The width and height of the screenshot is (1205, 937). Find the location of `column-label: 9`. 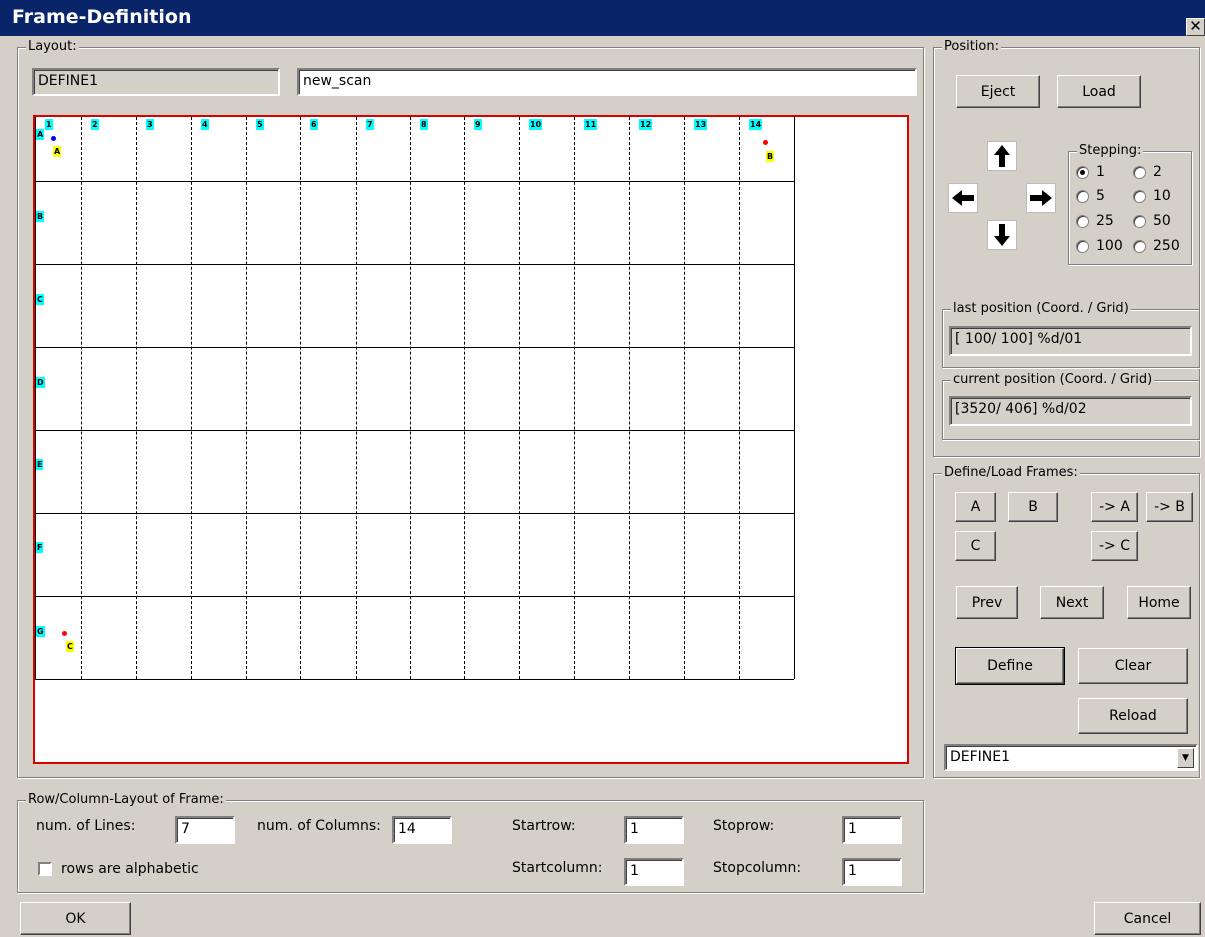

column-label: 9 is located at coordinates (478, 124).